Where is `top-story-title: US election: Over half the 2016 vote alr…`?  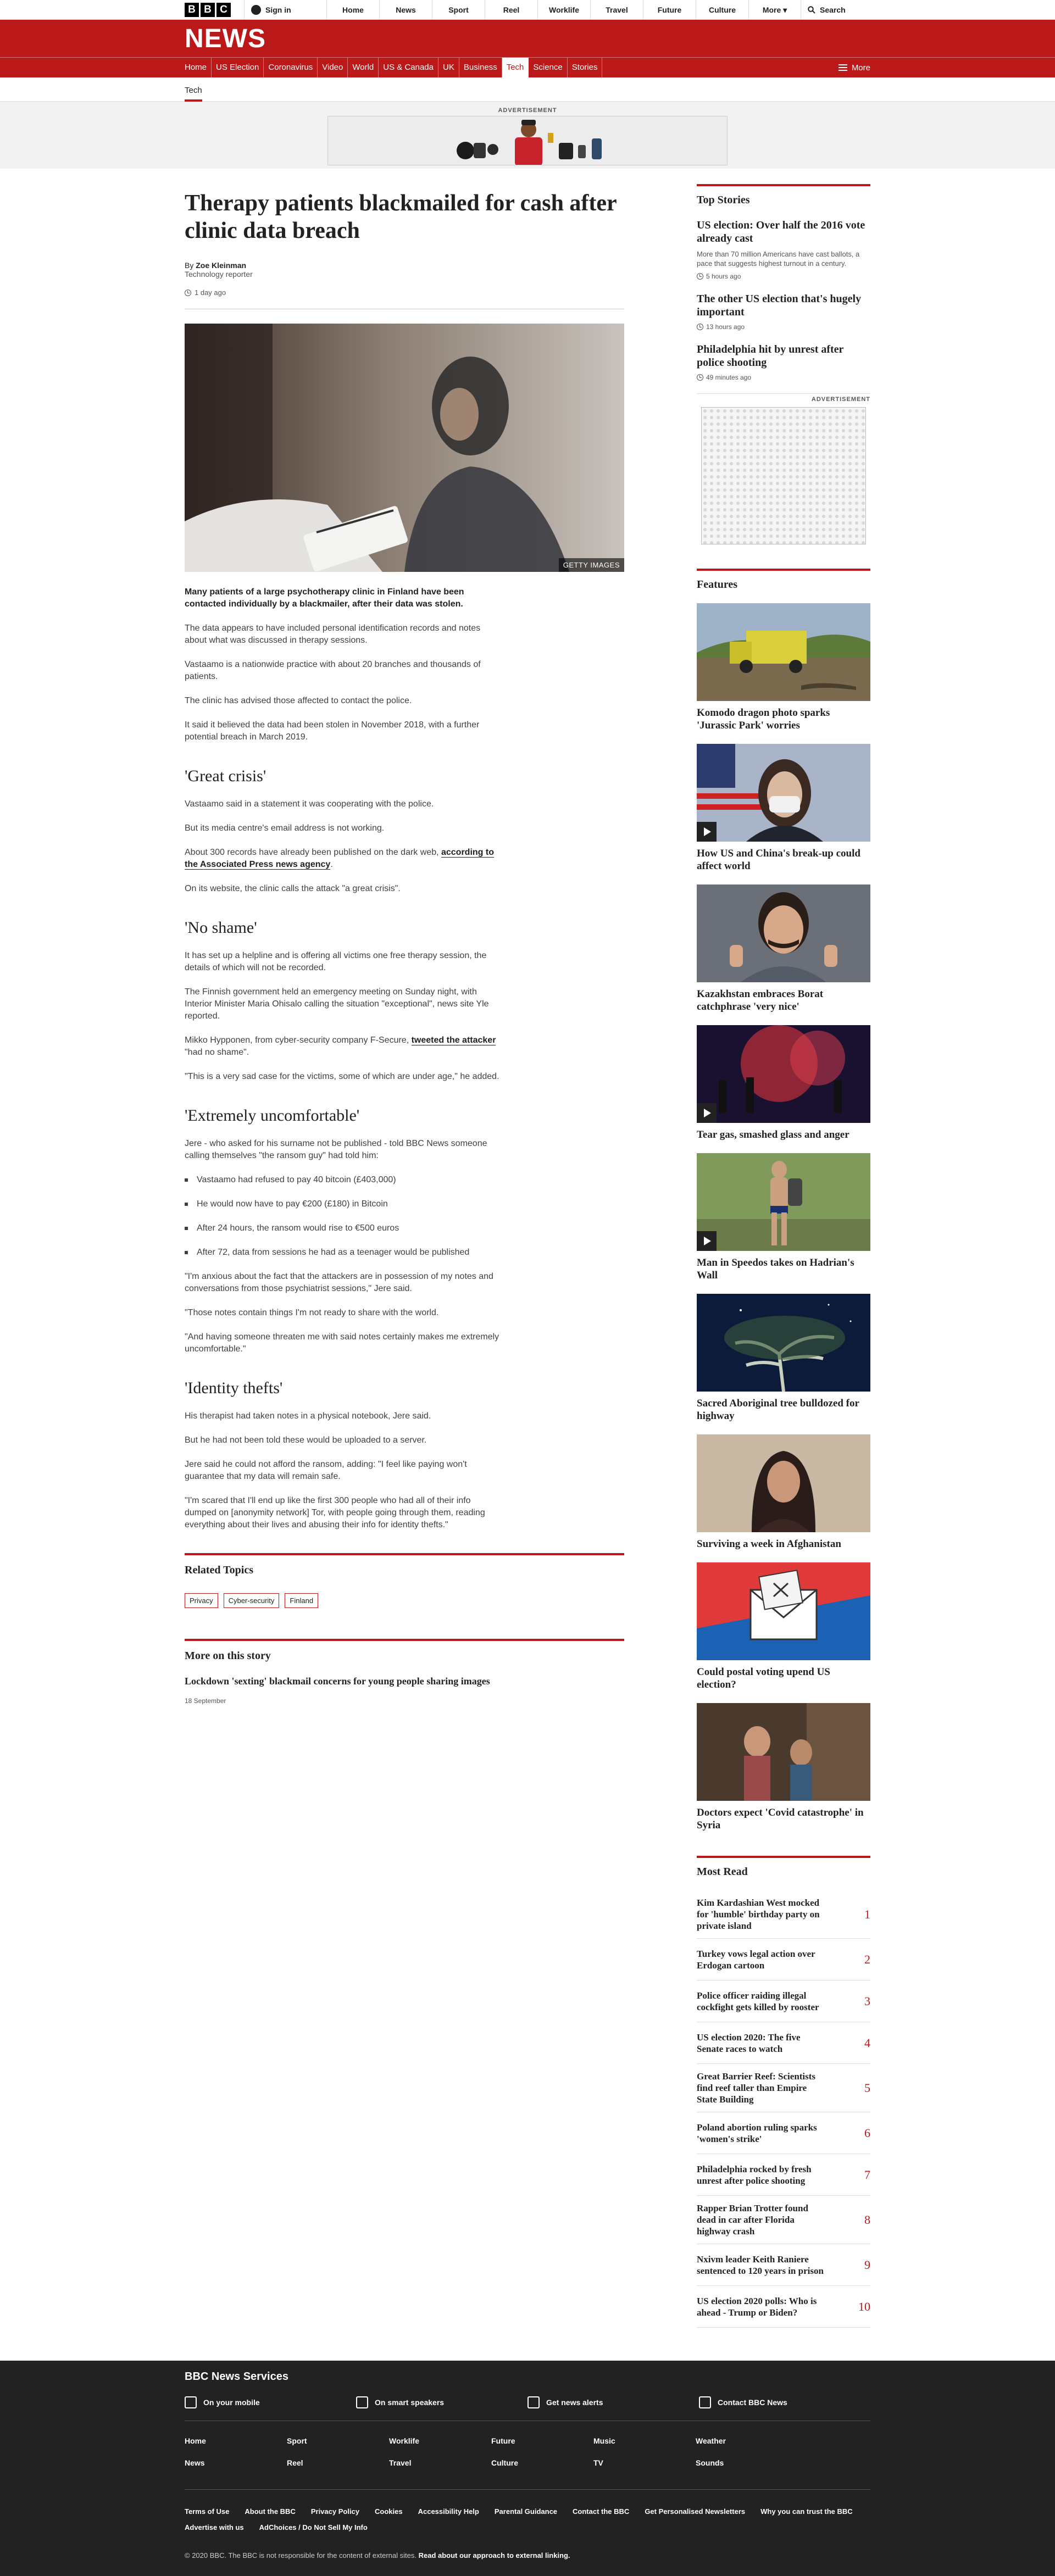 top-story-title: US election: Over half the 2016 vote alr… is located at coordinates (783, 232).